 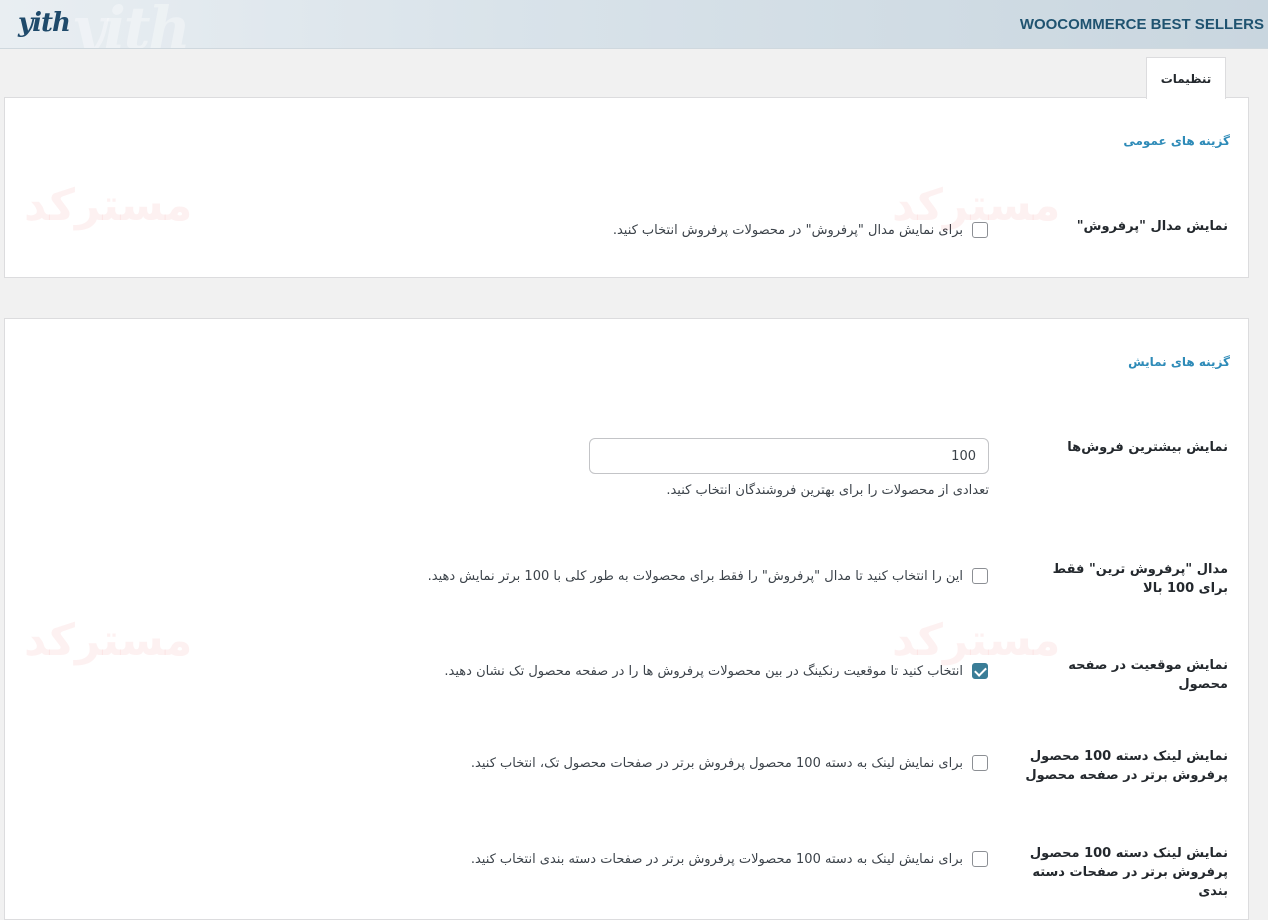 What do you see at coordinates (44, 23) in the screenshot?
I see `yith-logo: yith` at bounding box center [44, 23].